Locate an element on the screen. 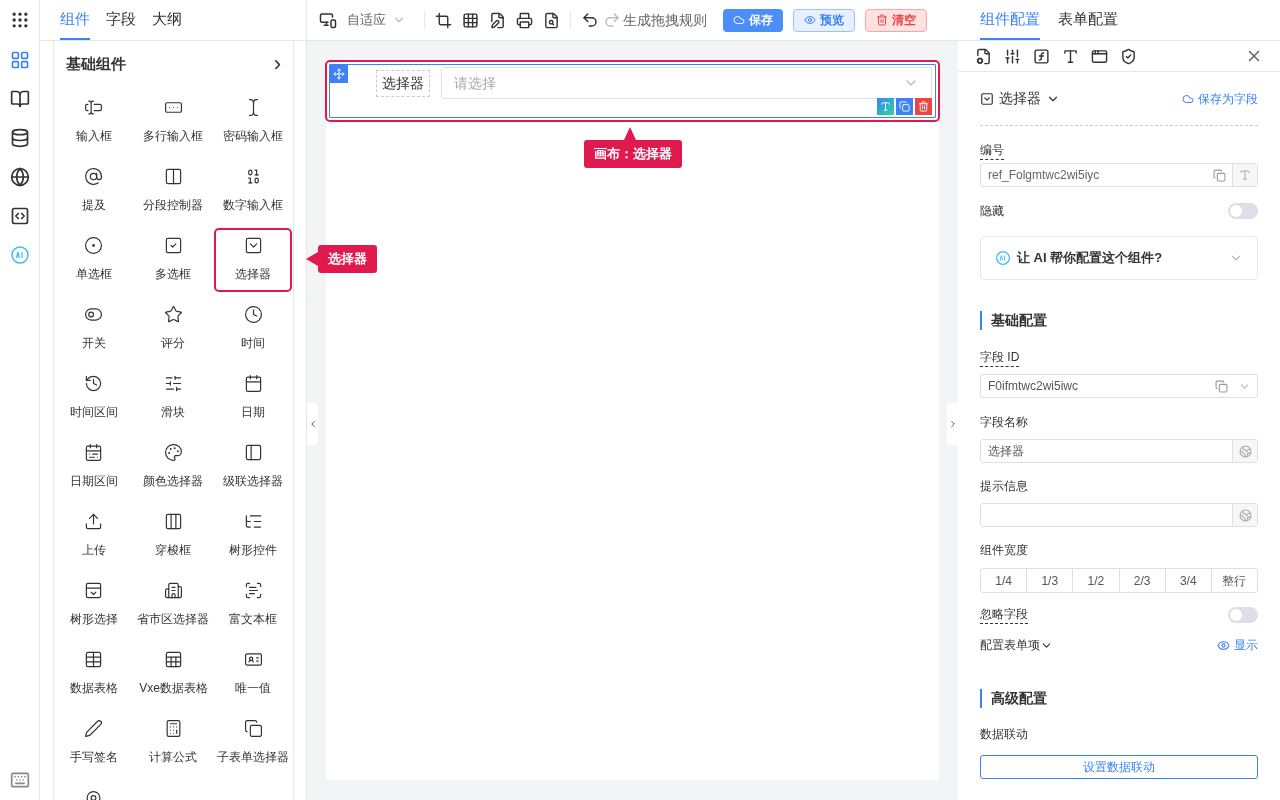 The height and width of the screenshot is (800, 1280). validation-icon is located at coordinates (1128, 56).